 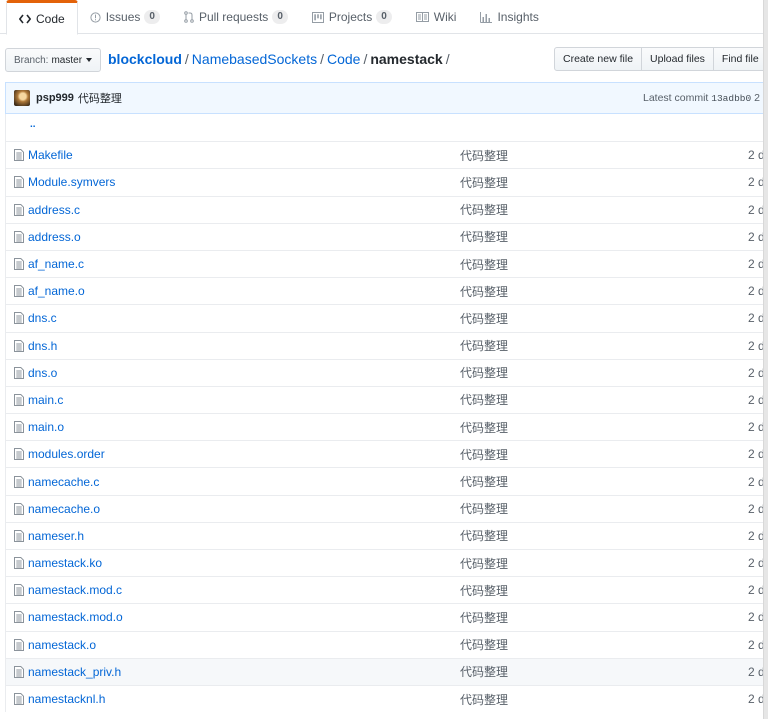 I want to click on file-name-link: namestack_priv.h, so click(x=74, y=672).